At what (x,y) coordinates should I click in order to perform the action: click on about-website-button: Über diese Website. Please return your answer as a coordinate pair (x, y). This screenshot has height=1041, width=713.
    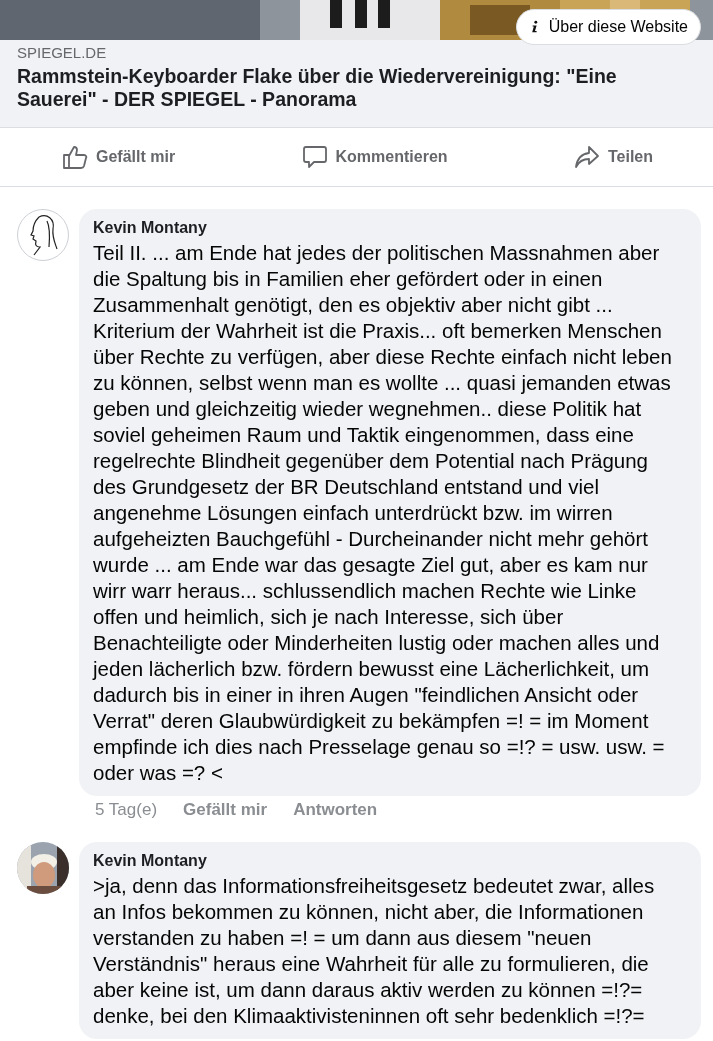
    Looking at the image, I should click on (608, 27).